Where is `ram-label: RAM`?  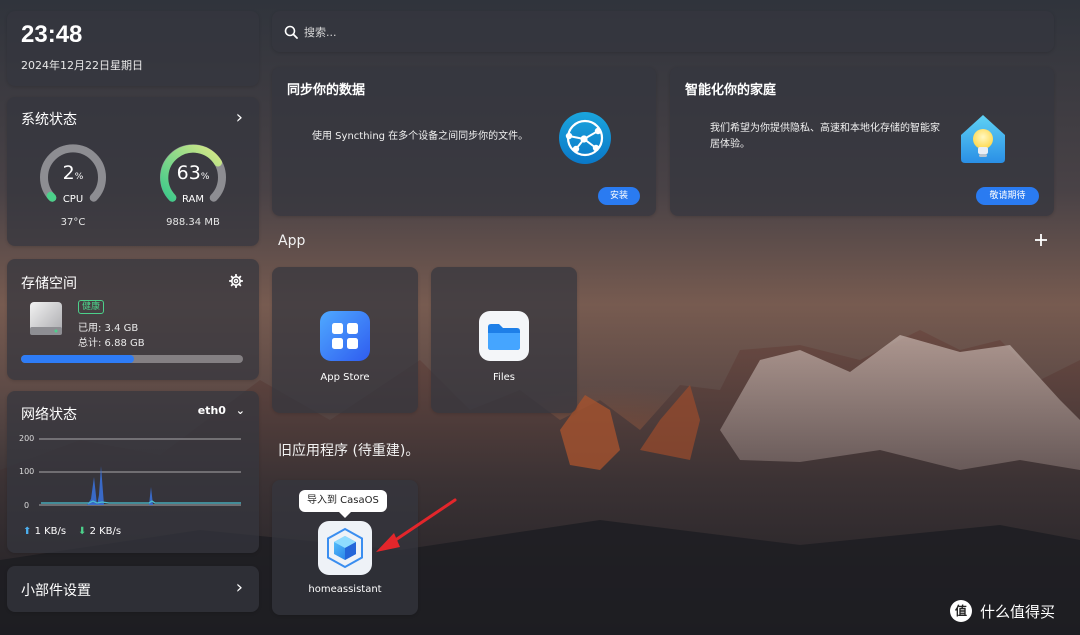
ram-label: RAM is located at coordinates (192, 199).